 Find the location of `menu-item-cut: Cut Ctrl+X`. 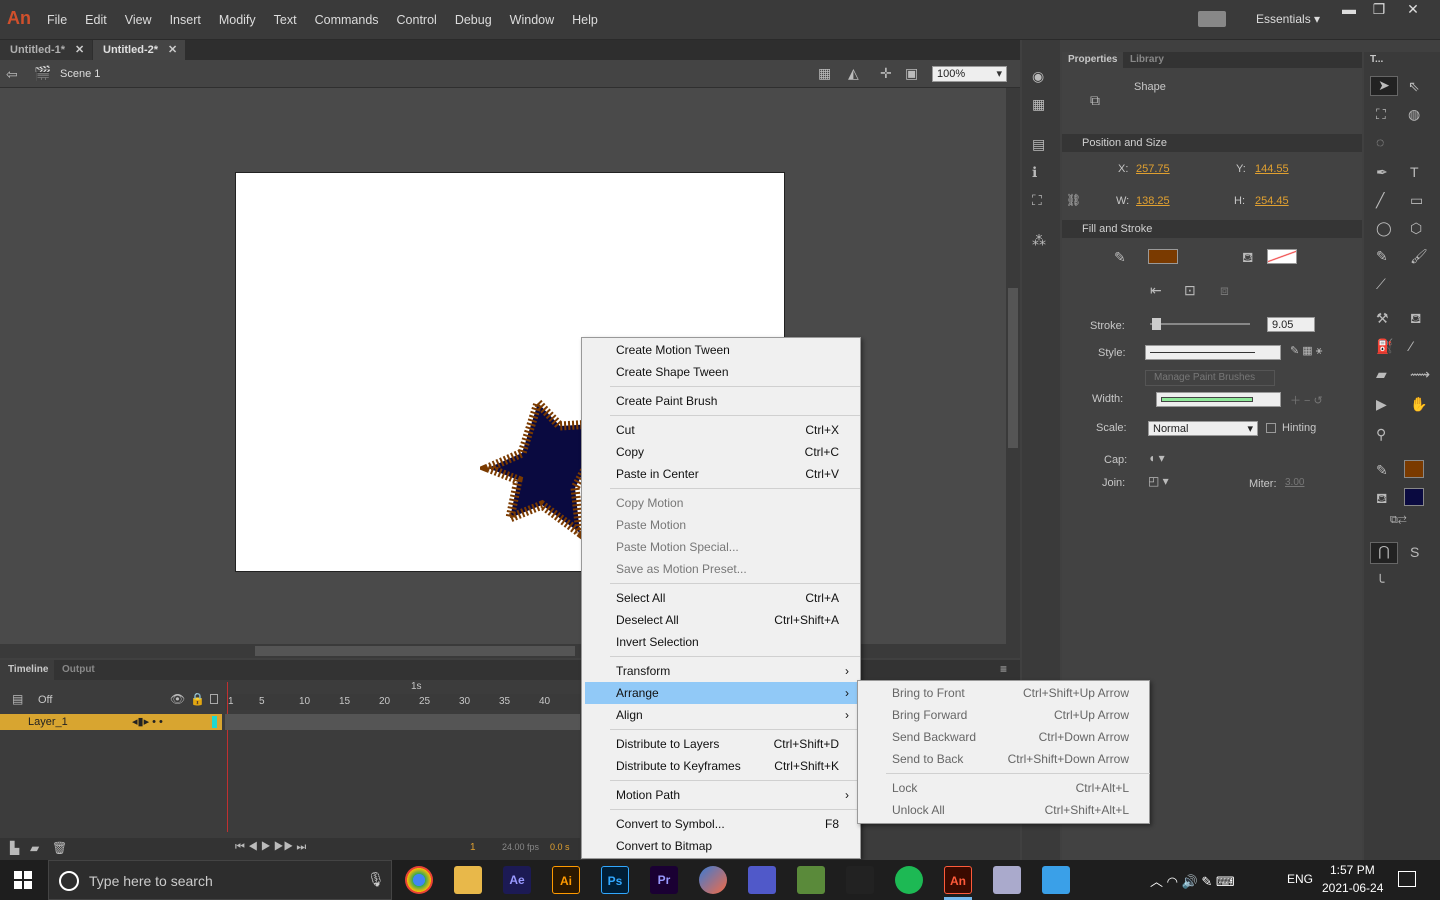

menu-item-cut: Cut Ctrl+X is located at coordinates (721, 430).